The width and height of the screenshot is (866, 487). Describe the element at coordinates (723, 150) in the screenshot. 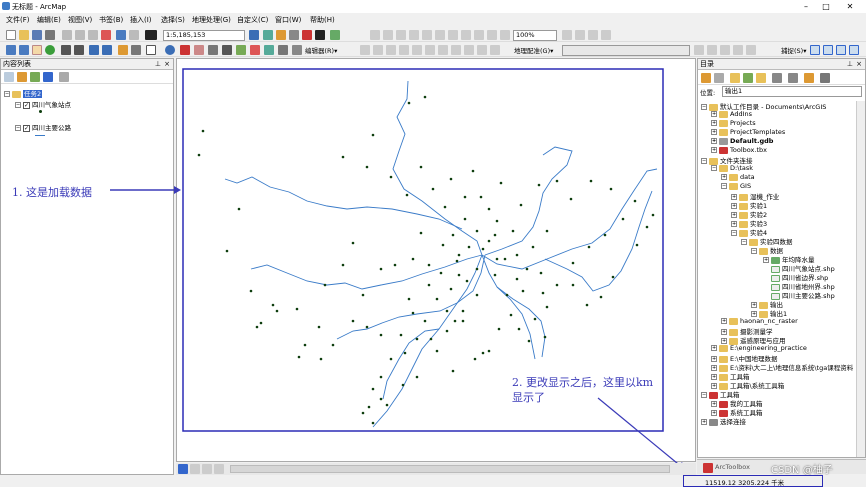

I see `toolbox-icon` at that location.